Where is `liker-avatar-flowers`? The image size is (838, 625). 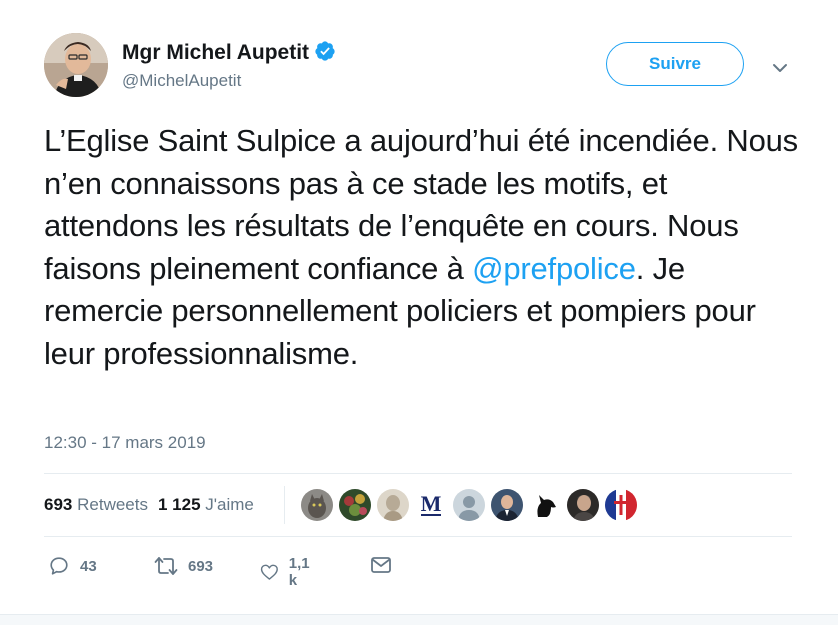 liker-avatar-flowers is located at coordinates (355, 505).